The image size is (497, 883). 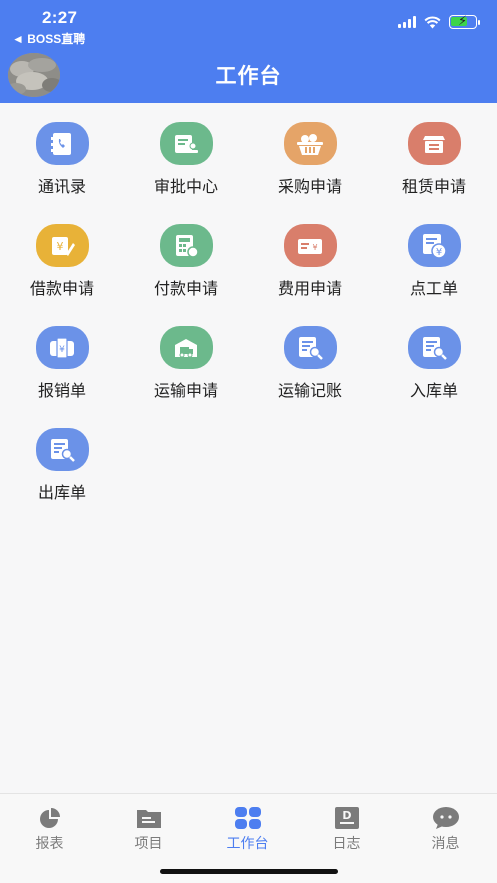 What do you see at coordinates (186, 245) in the screenshot?
I see `calculator-icon` at bounding box center [186, 245].